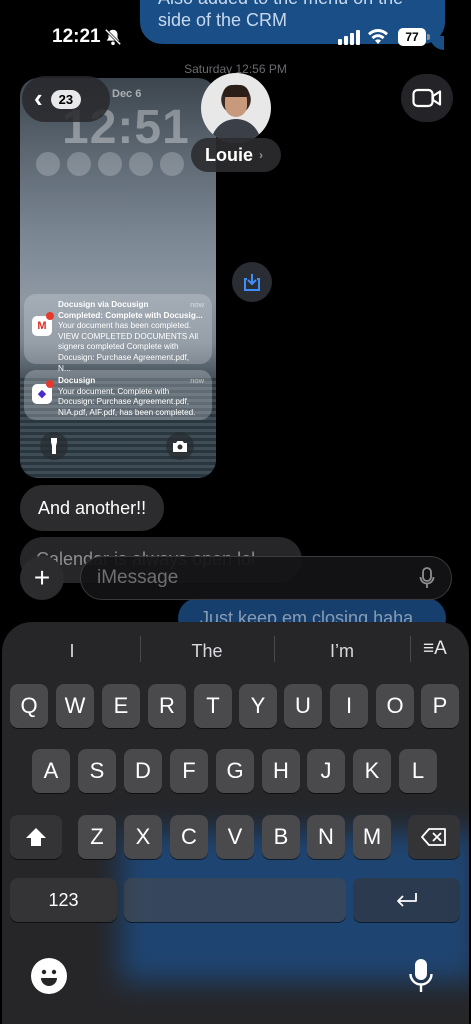 The height and width of the screenshot is (1024, 471). Describe the element at coordinates (77, 380) in the screenshot. I see `notification-title: Docusign` at that location.